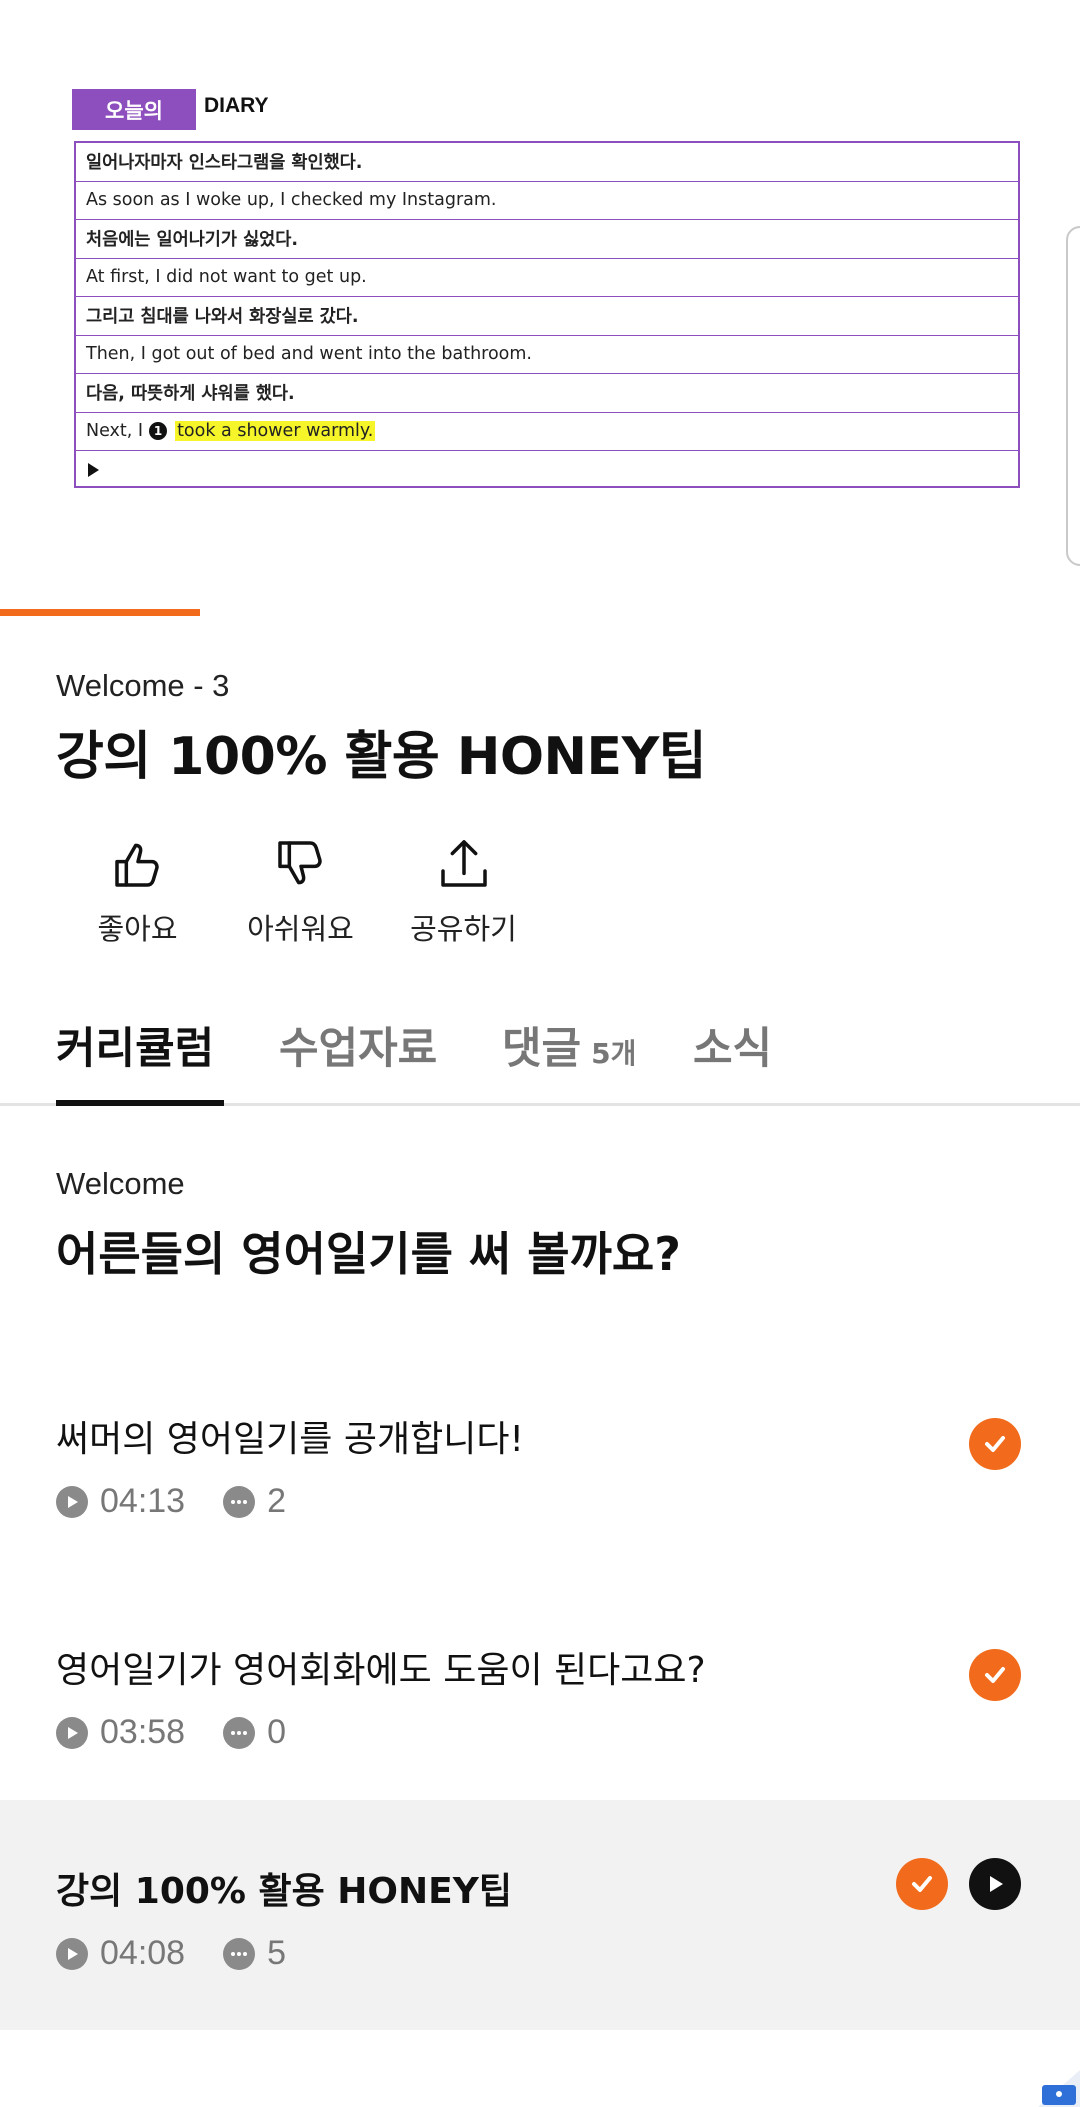 The height and width of the screenshot is (2107, 1080). Describe the element at coordinates (614, 1053) in the screenshot. I see `comment-count: 5개` at that location.